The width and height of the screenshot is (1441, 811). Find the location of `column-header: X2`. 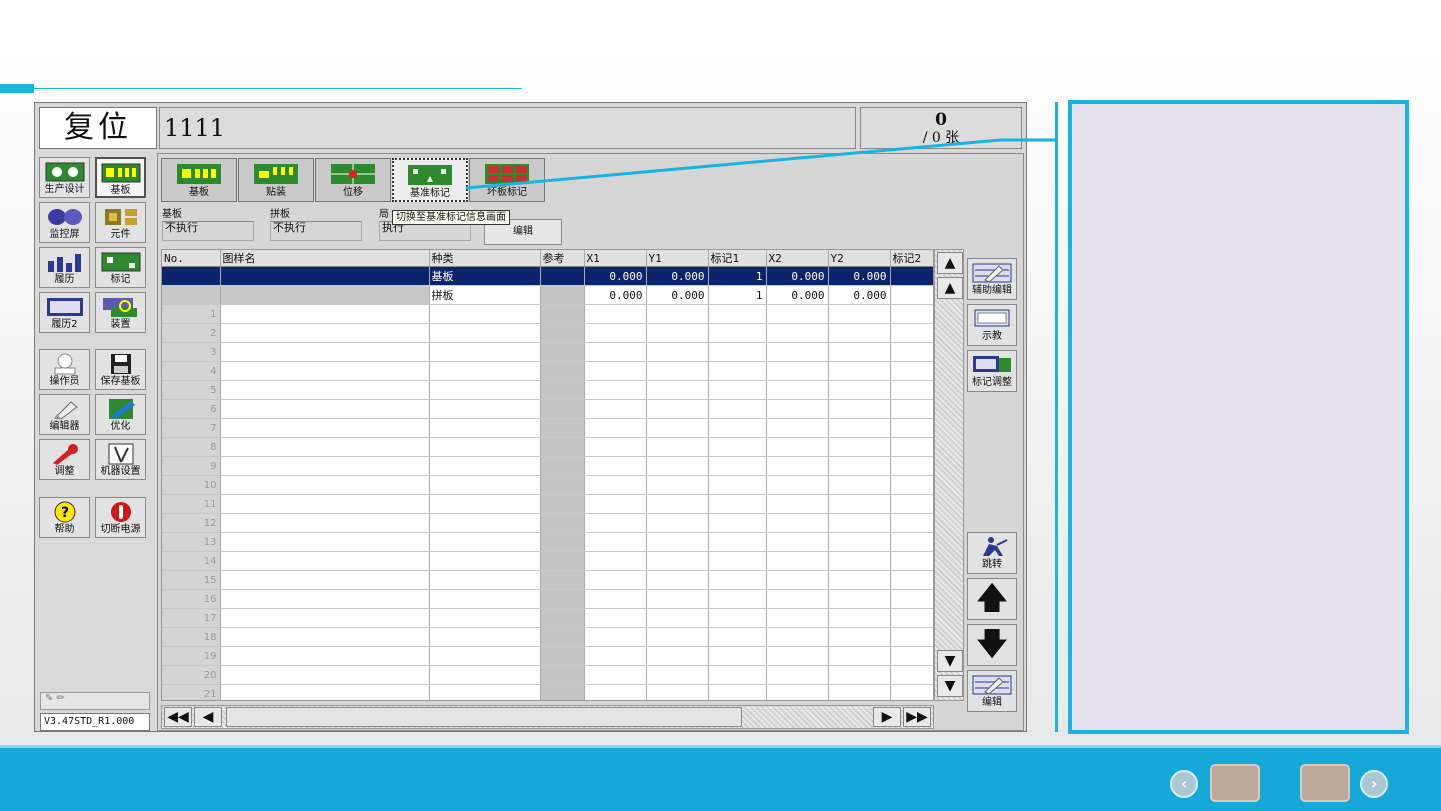

column-header: X2 is located at coordinates (797, 258).